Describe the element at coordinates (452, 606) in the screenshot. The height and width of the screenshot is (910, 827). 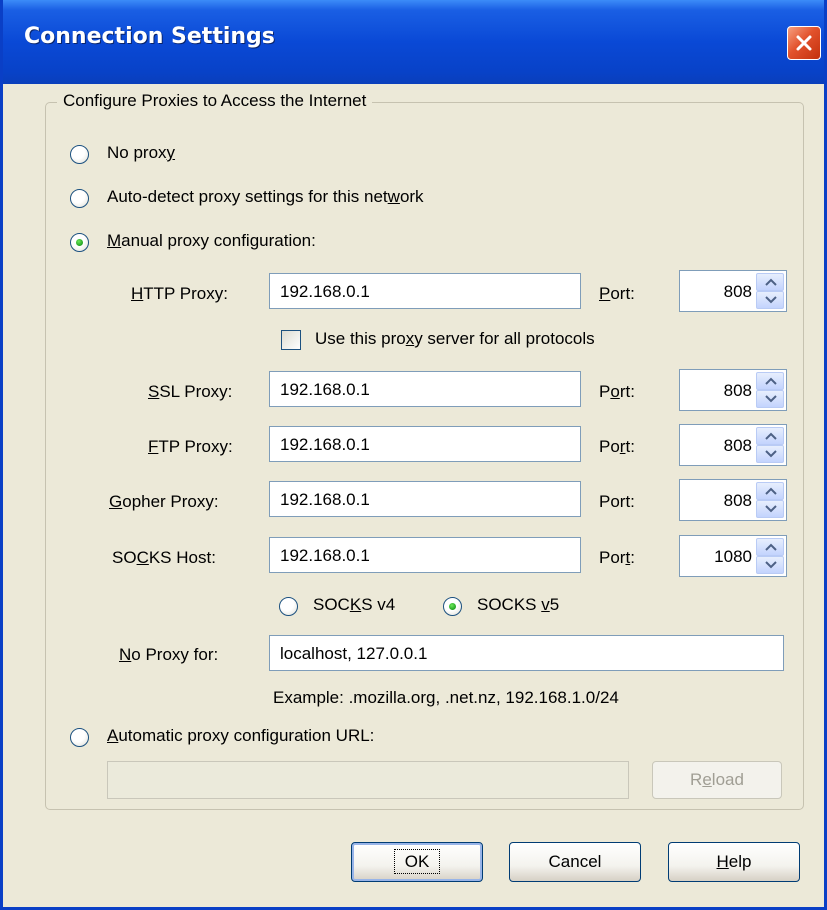
I see `socks-v5-radio` at that location.